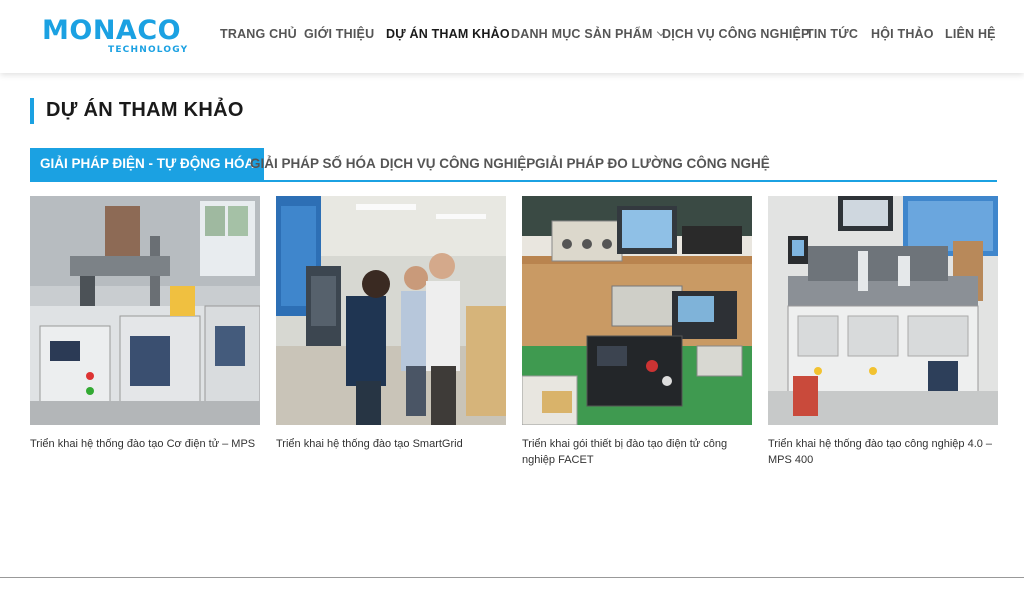  I want to click on project-image-mps400, so click(883, 310).